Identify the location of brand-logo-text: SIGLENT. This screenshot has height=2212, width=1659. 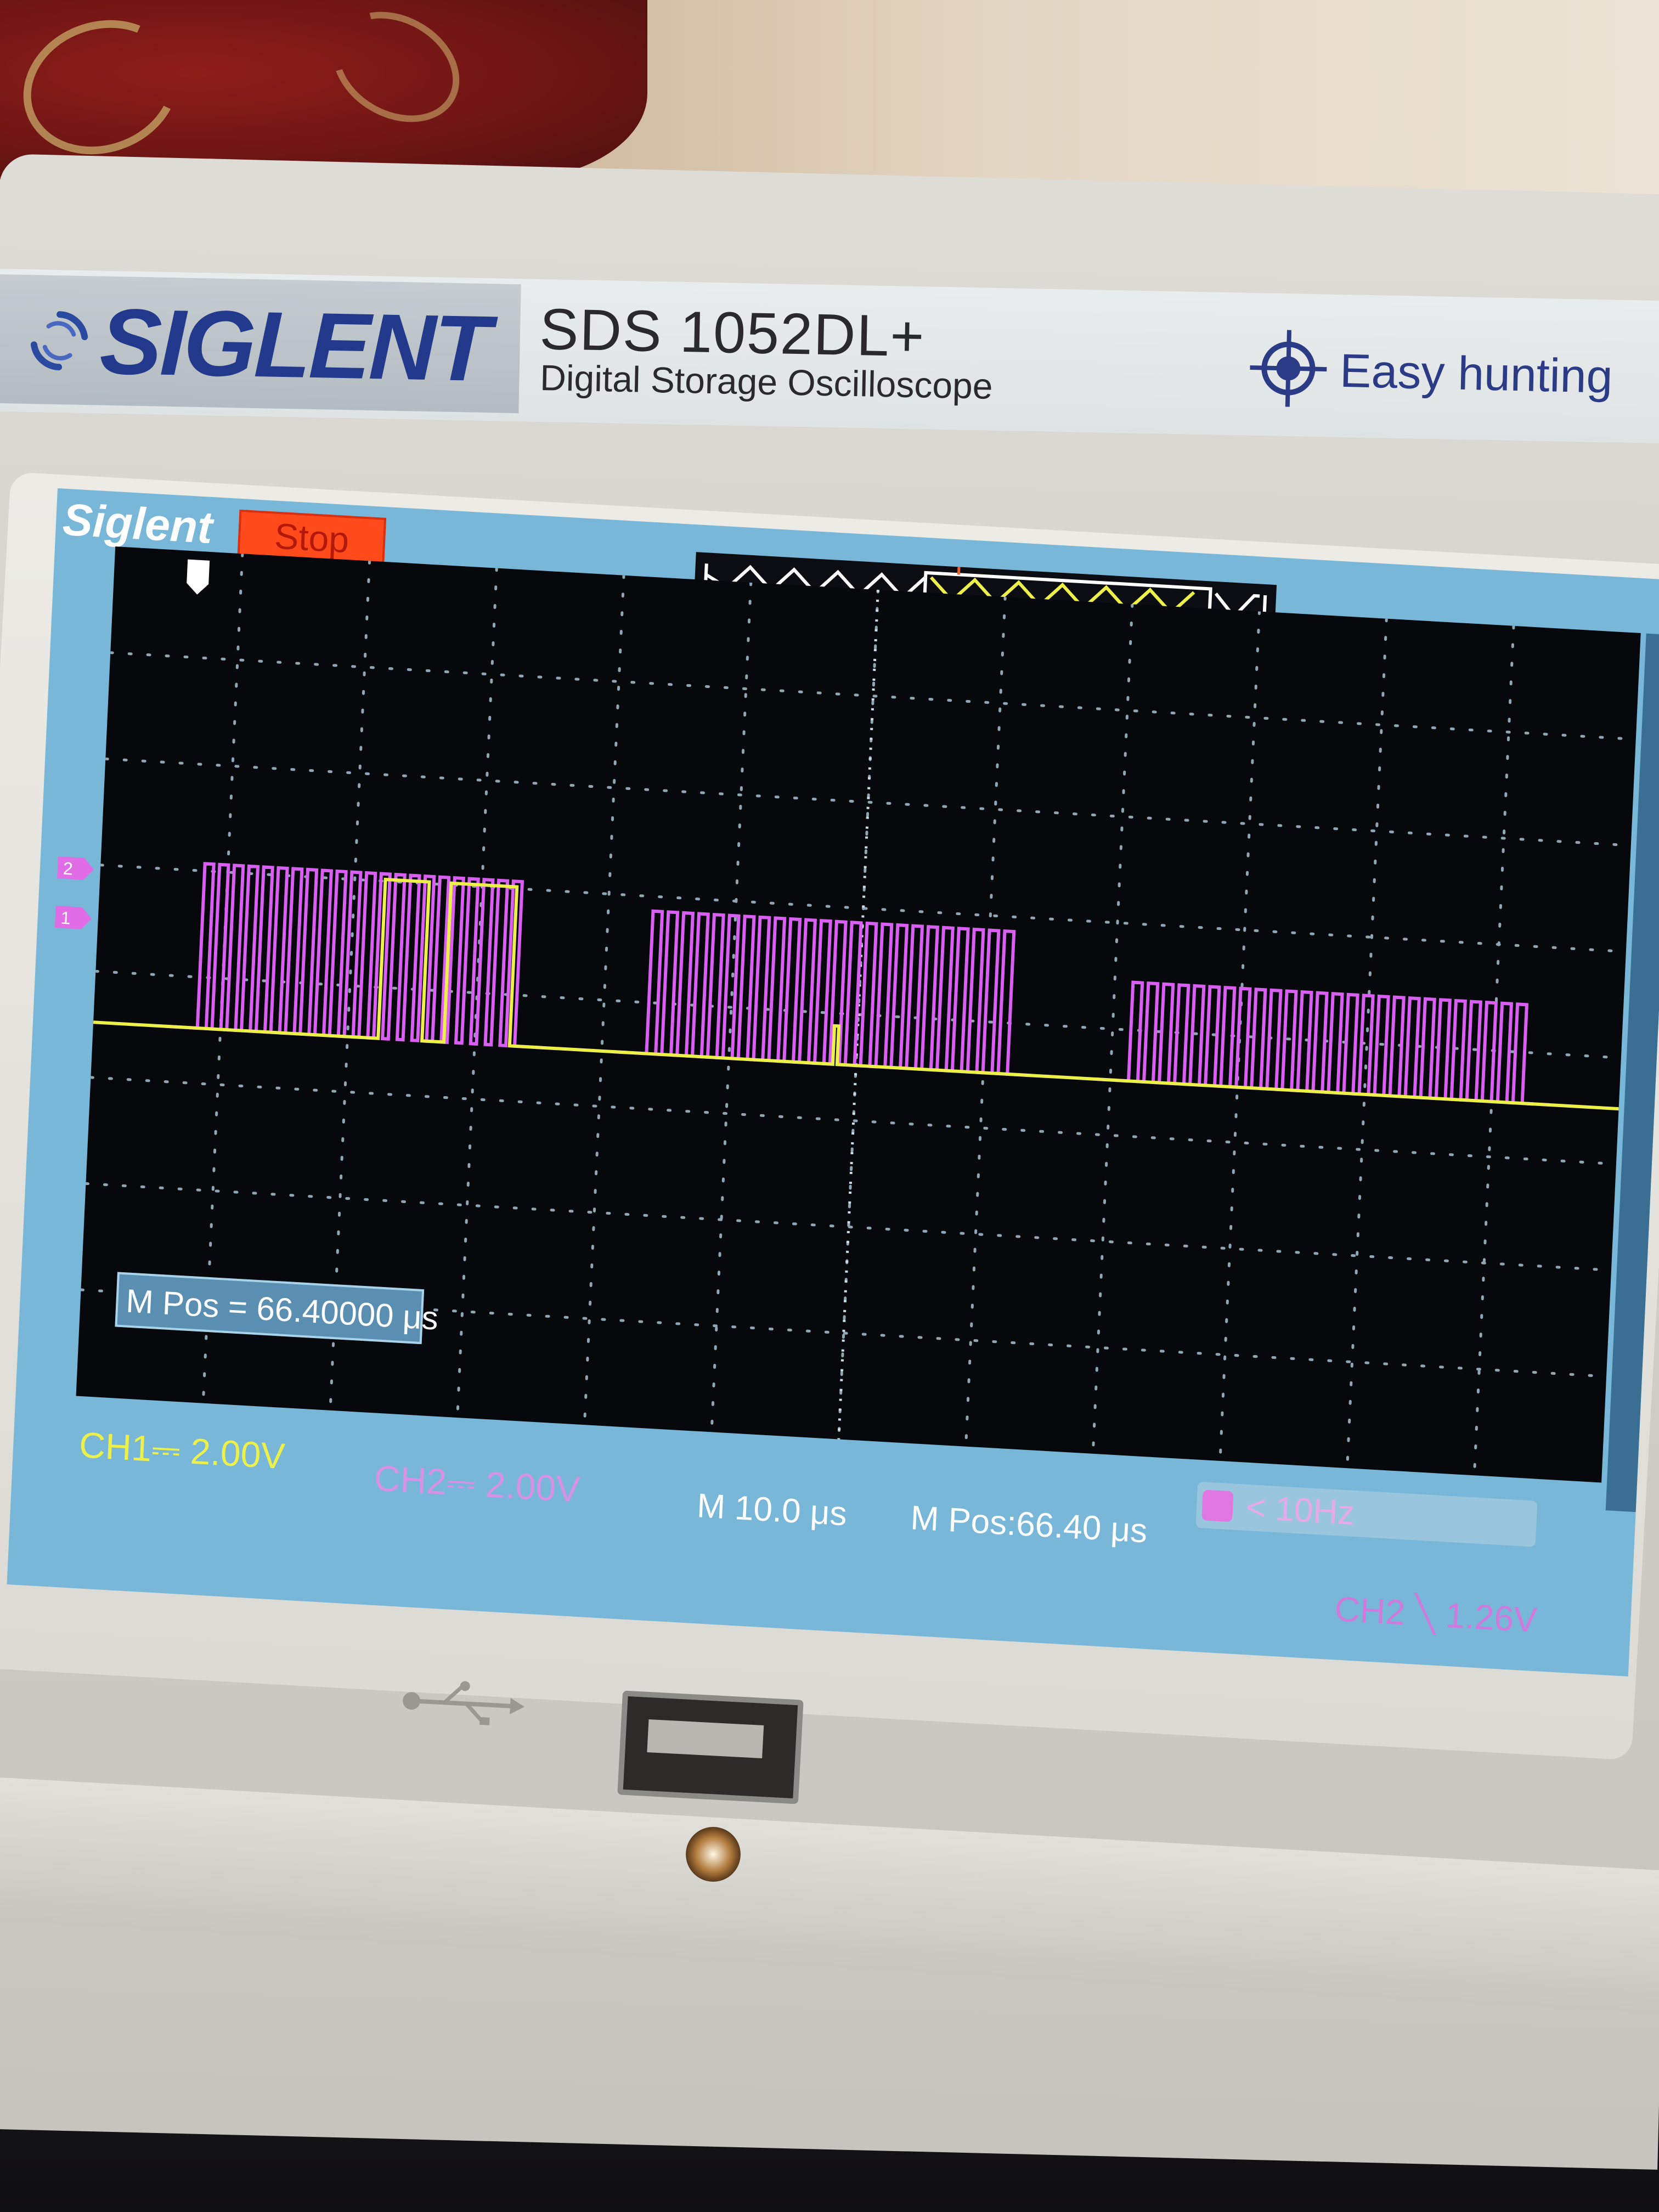
(295, 345).